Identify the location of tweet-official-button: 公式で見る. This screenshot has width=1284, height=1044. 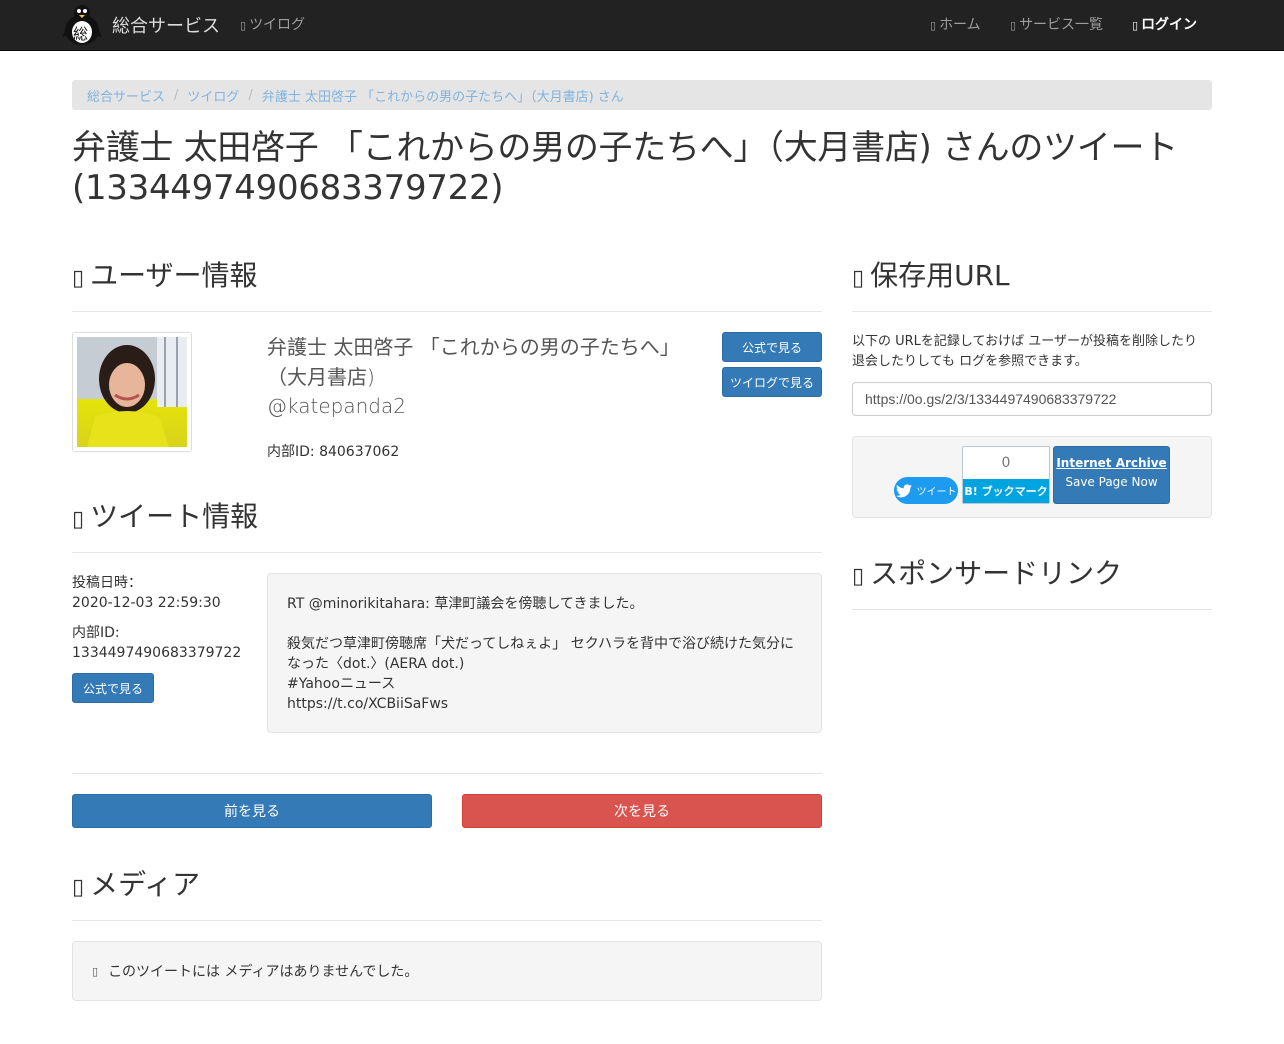
(113, 688).